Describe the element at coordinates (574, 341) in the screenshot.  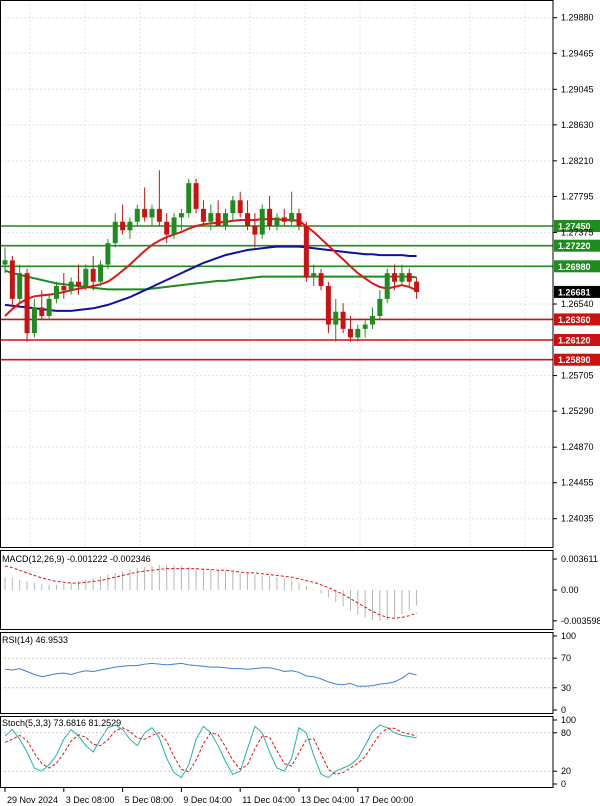
I see `level-label: 1.26120` at that location.